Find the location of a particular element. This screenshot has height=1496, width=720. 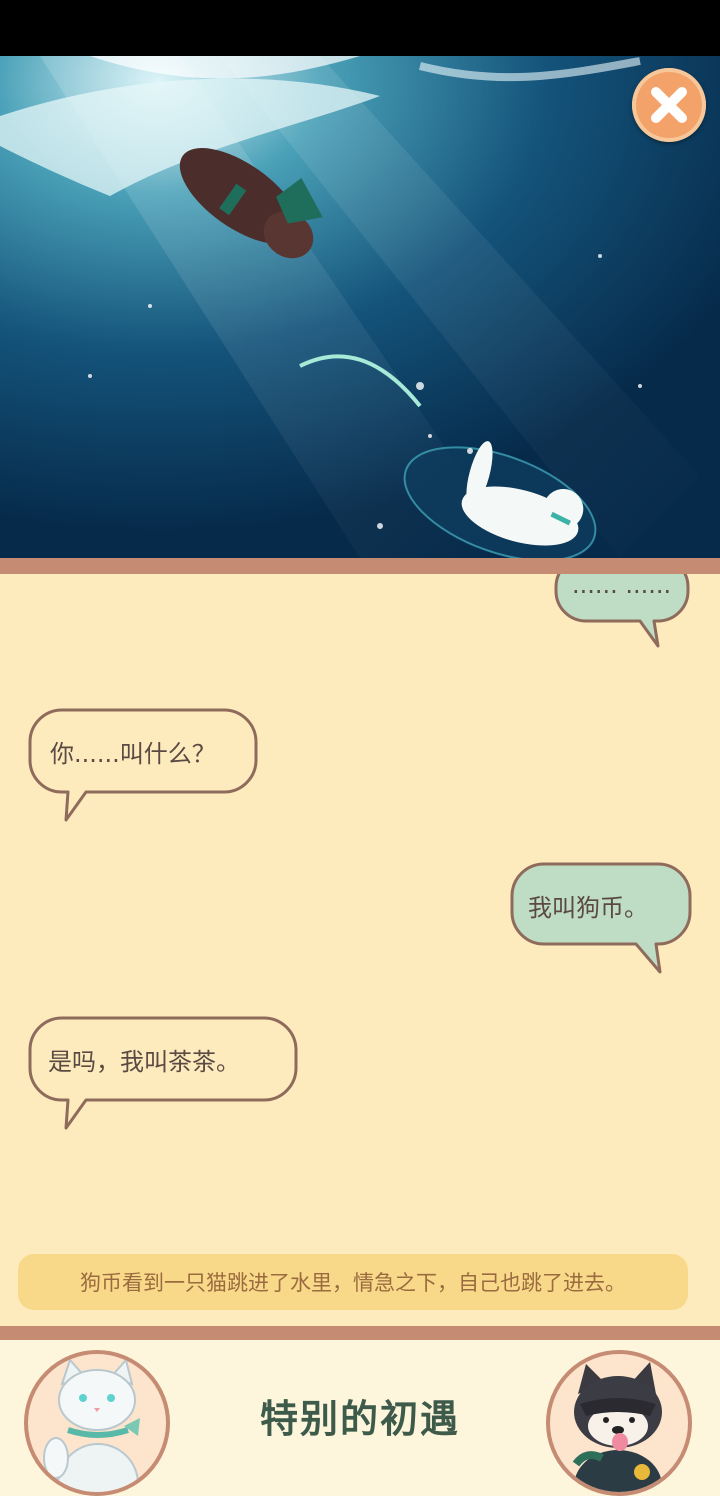

dialogue-text: 是吗，我叫茶茶。 is located at coordinates (144, 1062).